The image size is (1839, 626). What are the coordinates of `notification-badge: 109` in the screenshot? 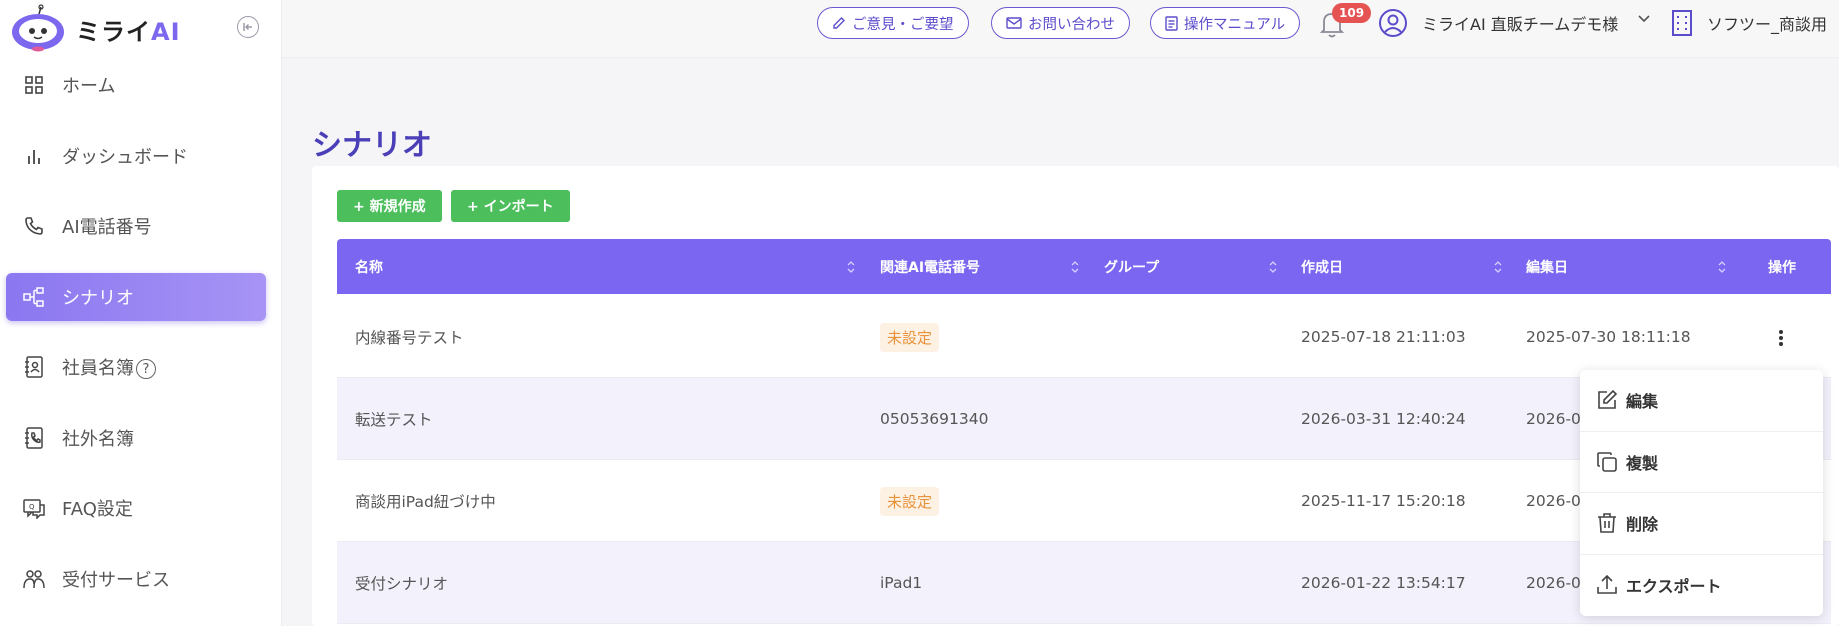 It's located at (1352, 13).